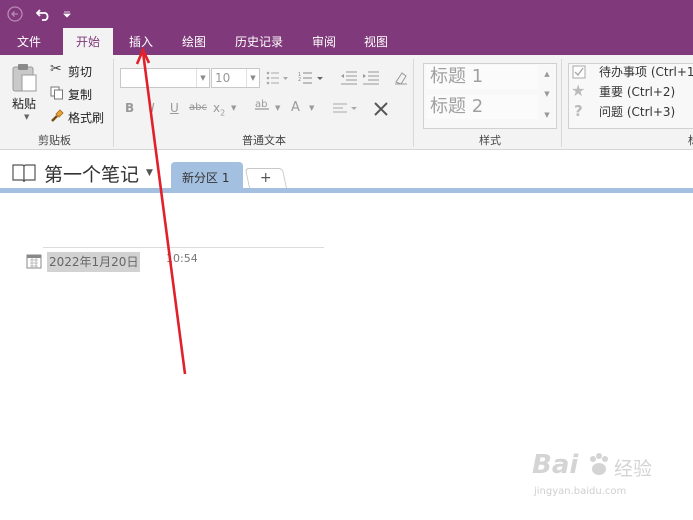  I want to click on question-icon: ?, so click(578, 111).